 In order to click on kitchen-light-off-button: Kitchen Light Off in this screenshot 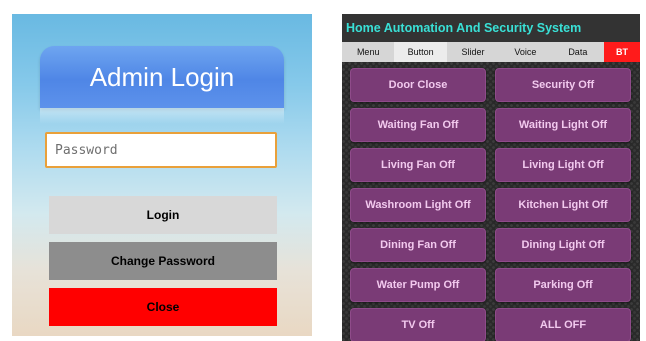, I will do `click(563, 205)`.